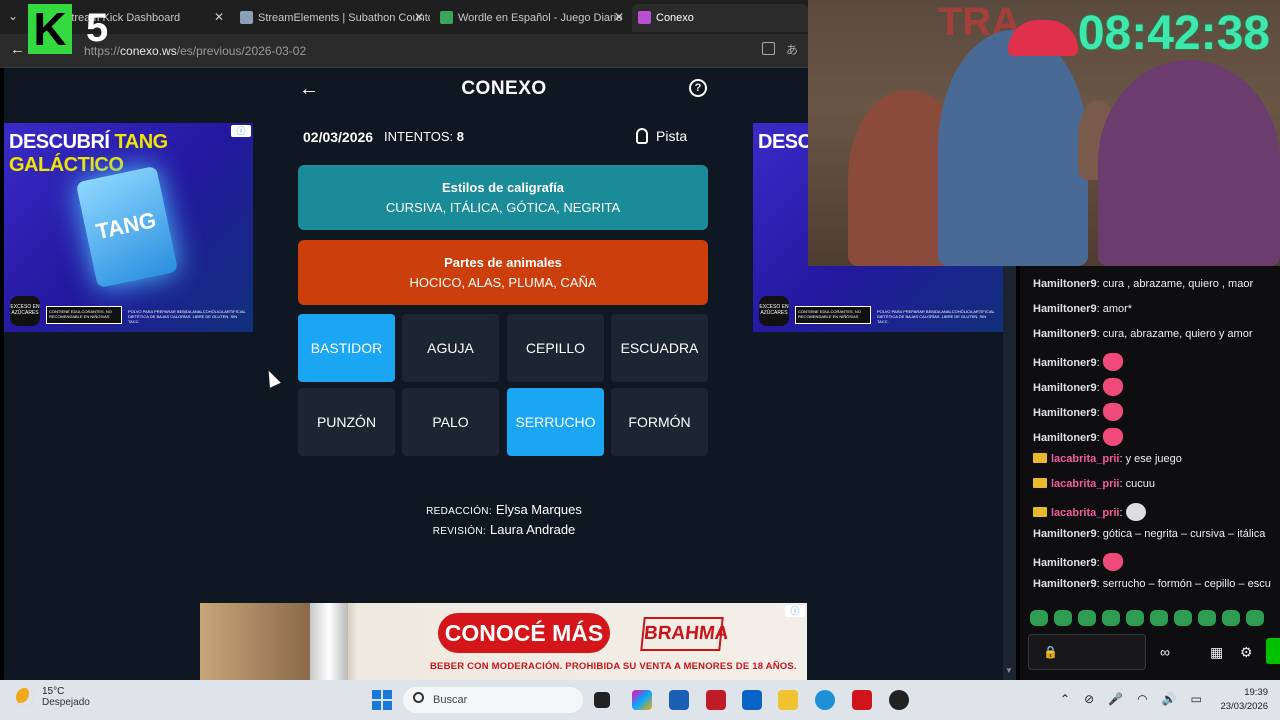  What do you see at coordinates (17, 49) in the screenshot?
I see `back-icon: ←` at bounding box center [17, 49].